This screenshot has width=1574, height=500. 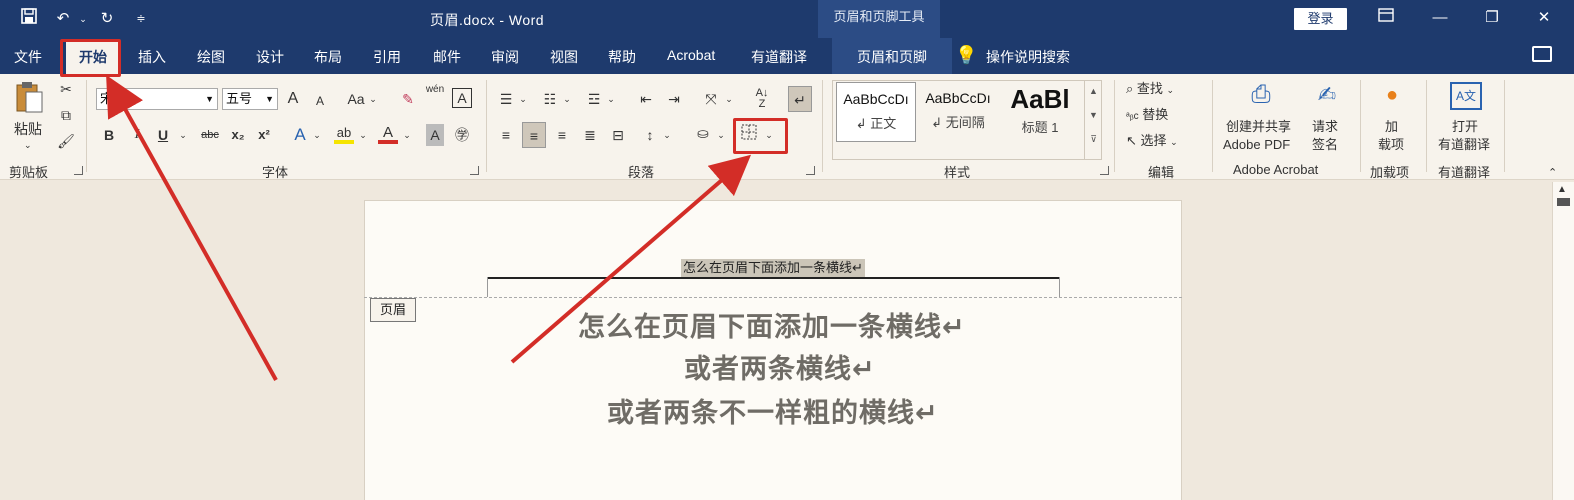 What do you see at coordinates (435, 135) in the screenshot?
I see `character-shading-icon: A` at bounding box center [435, 135].